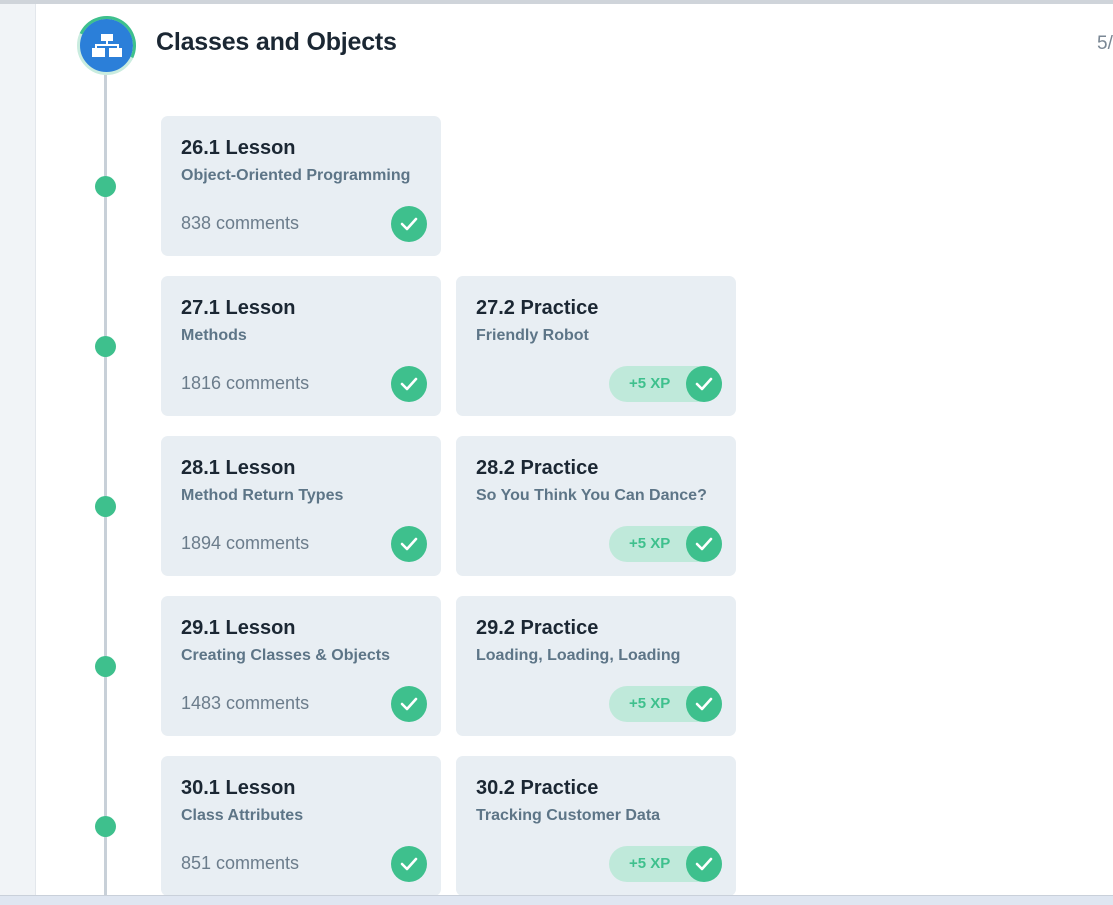 This screenshot has height=905, width=1113. What do you see at coordinates (238, 308) in the screenshot?
I see `lesson-title: 27.1 Lesson` at bounding box center [238, 308].